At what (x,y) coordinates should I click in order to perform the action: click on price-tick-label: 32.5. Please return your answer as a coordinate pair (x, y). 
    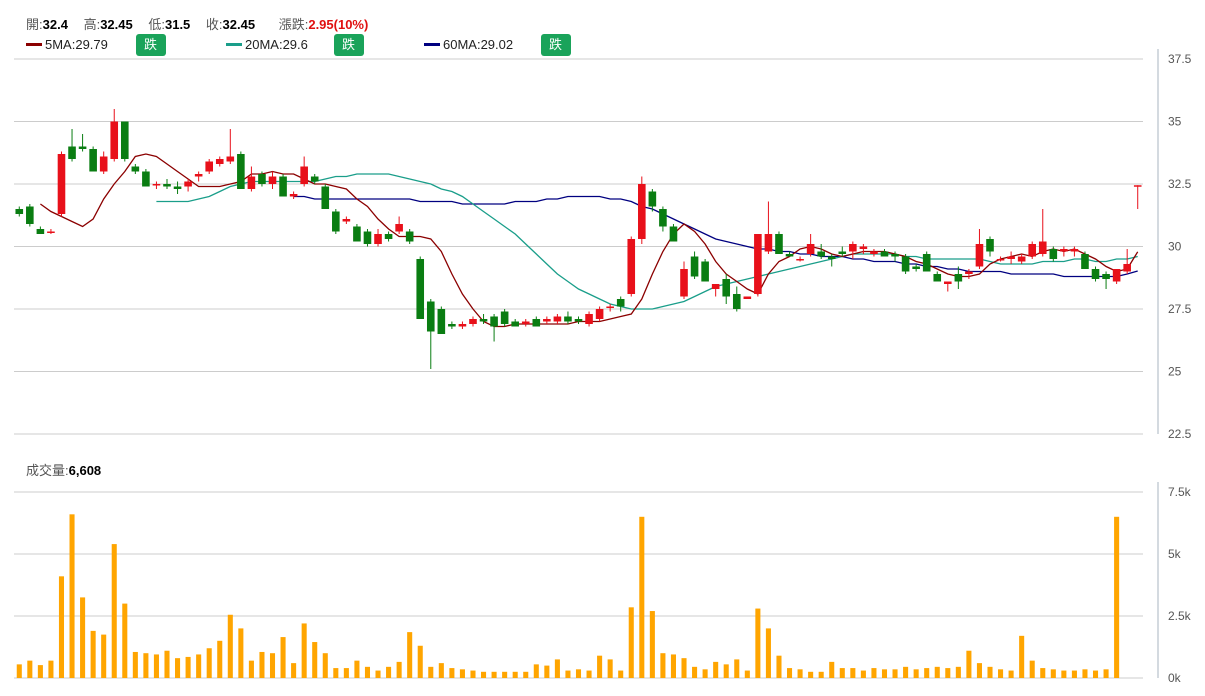
    Looking at the image, I should click on (1180, 184).